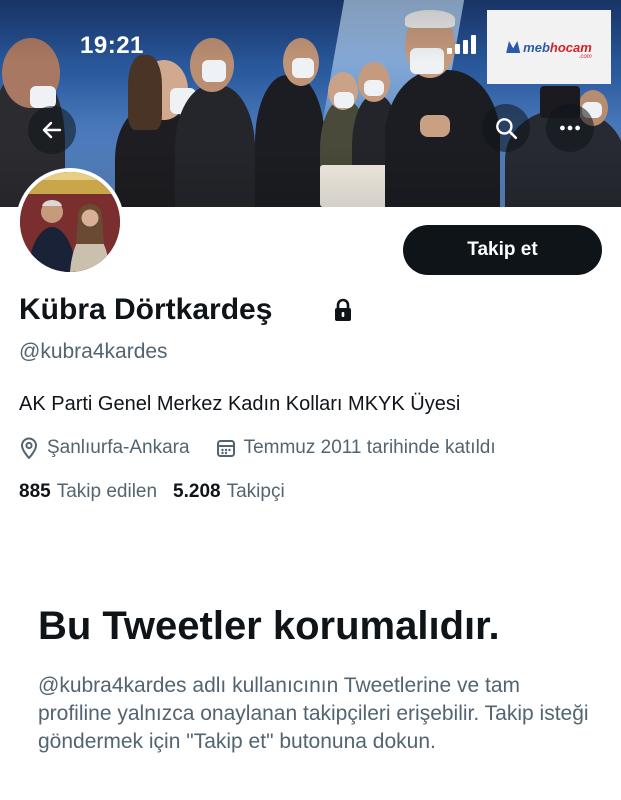  I want to click on search-icon, so click(507, 129).